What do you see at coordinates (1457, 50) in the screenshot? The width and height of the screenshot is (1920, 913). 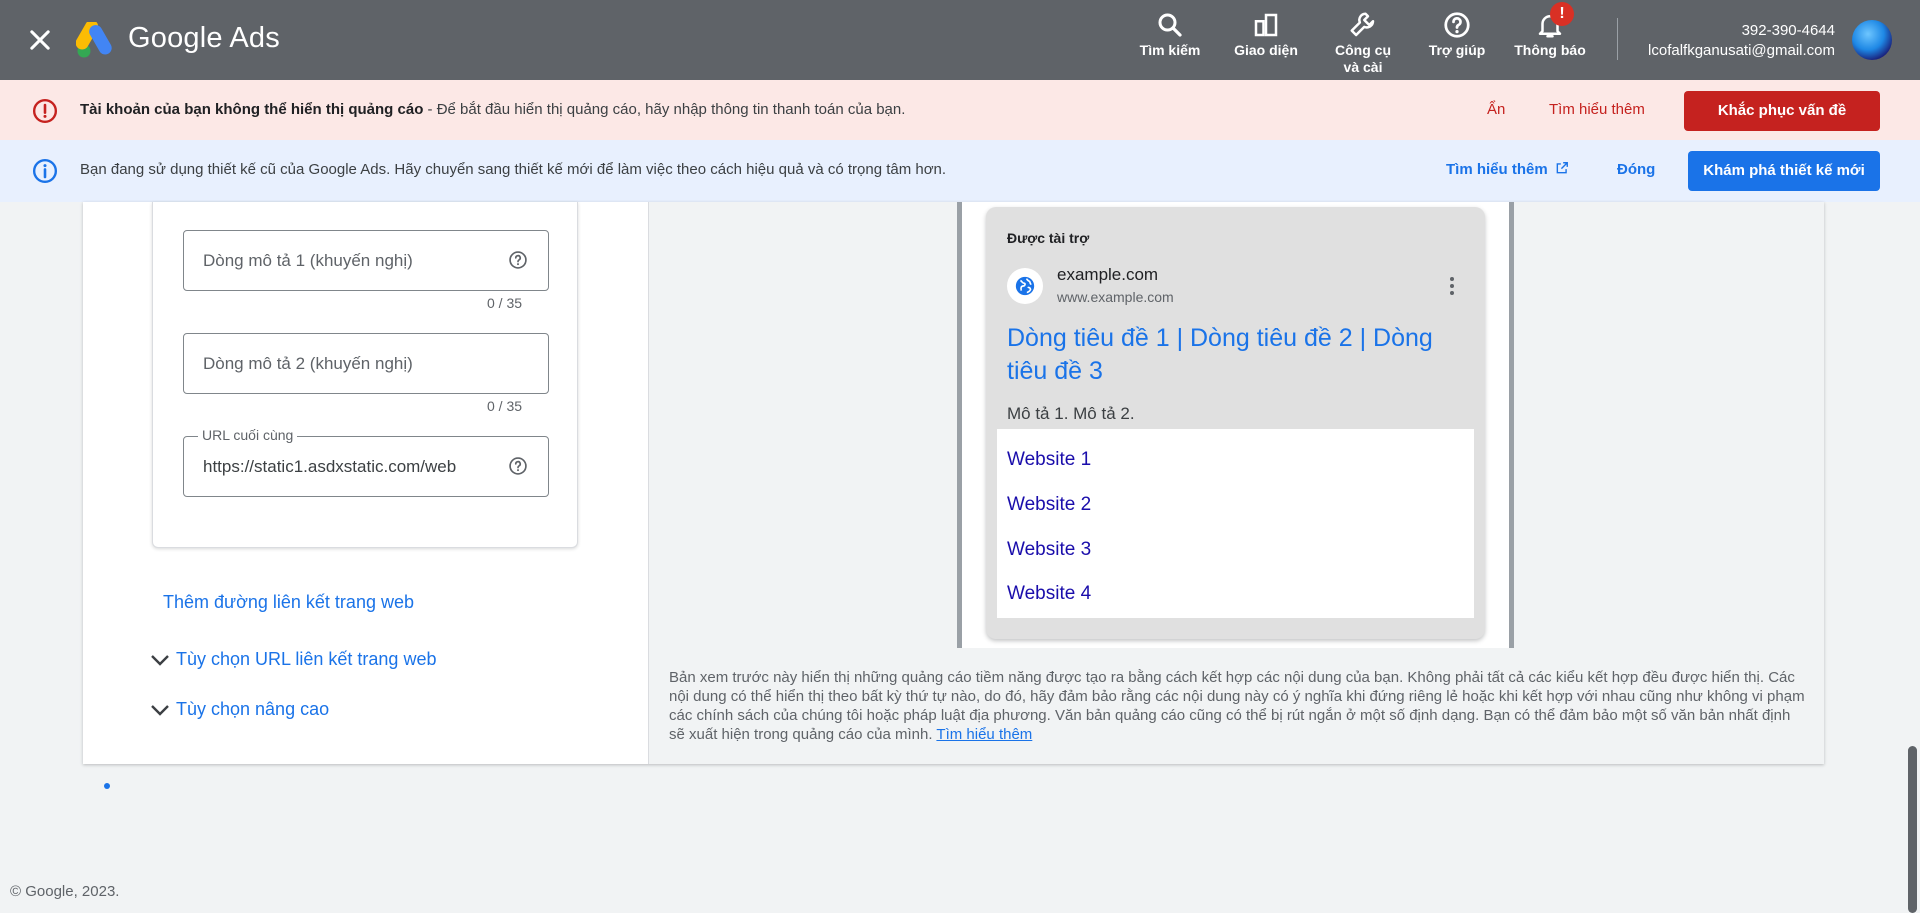 I see `nav-help-label: Trợ giúp` at bounding box center [1457, 50].